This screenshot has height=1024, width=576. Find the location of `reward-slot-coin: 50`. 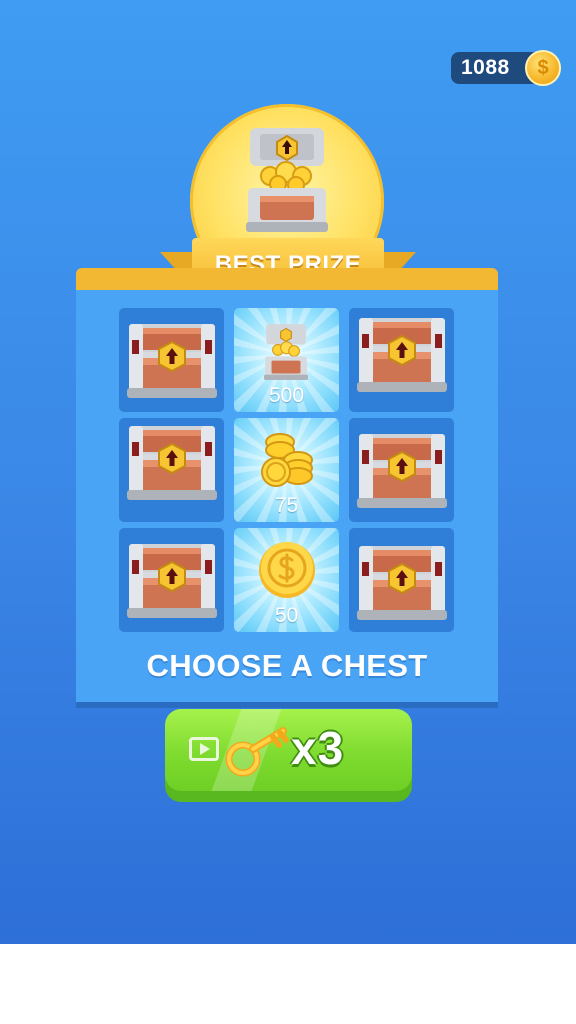

reward-slot-coin: 50 is located at coordinates (286, 580).